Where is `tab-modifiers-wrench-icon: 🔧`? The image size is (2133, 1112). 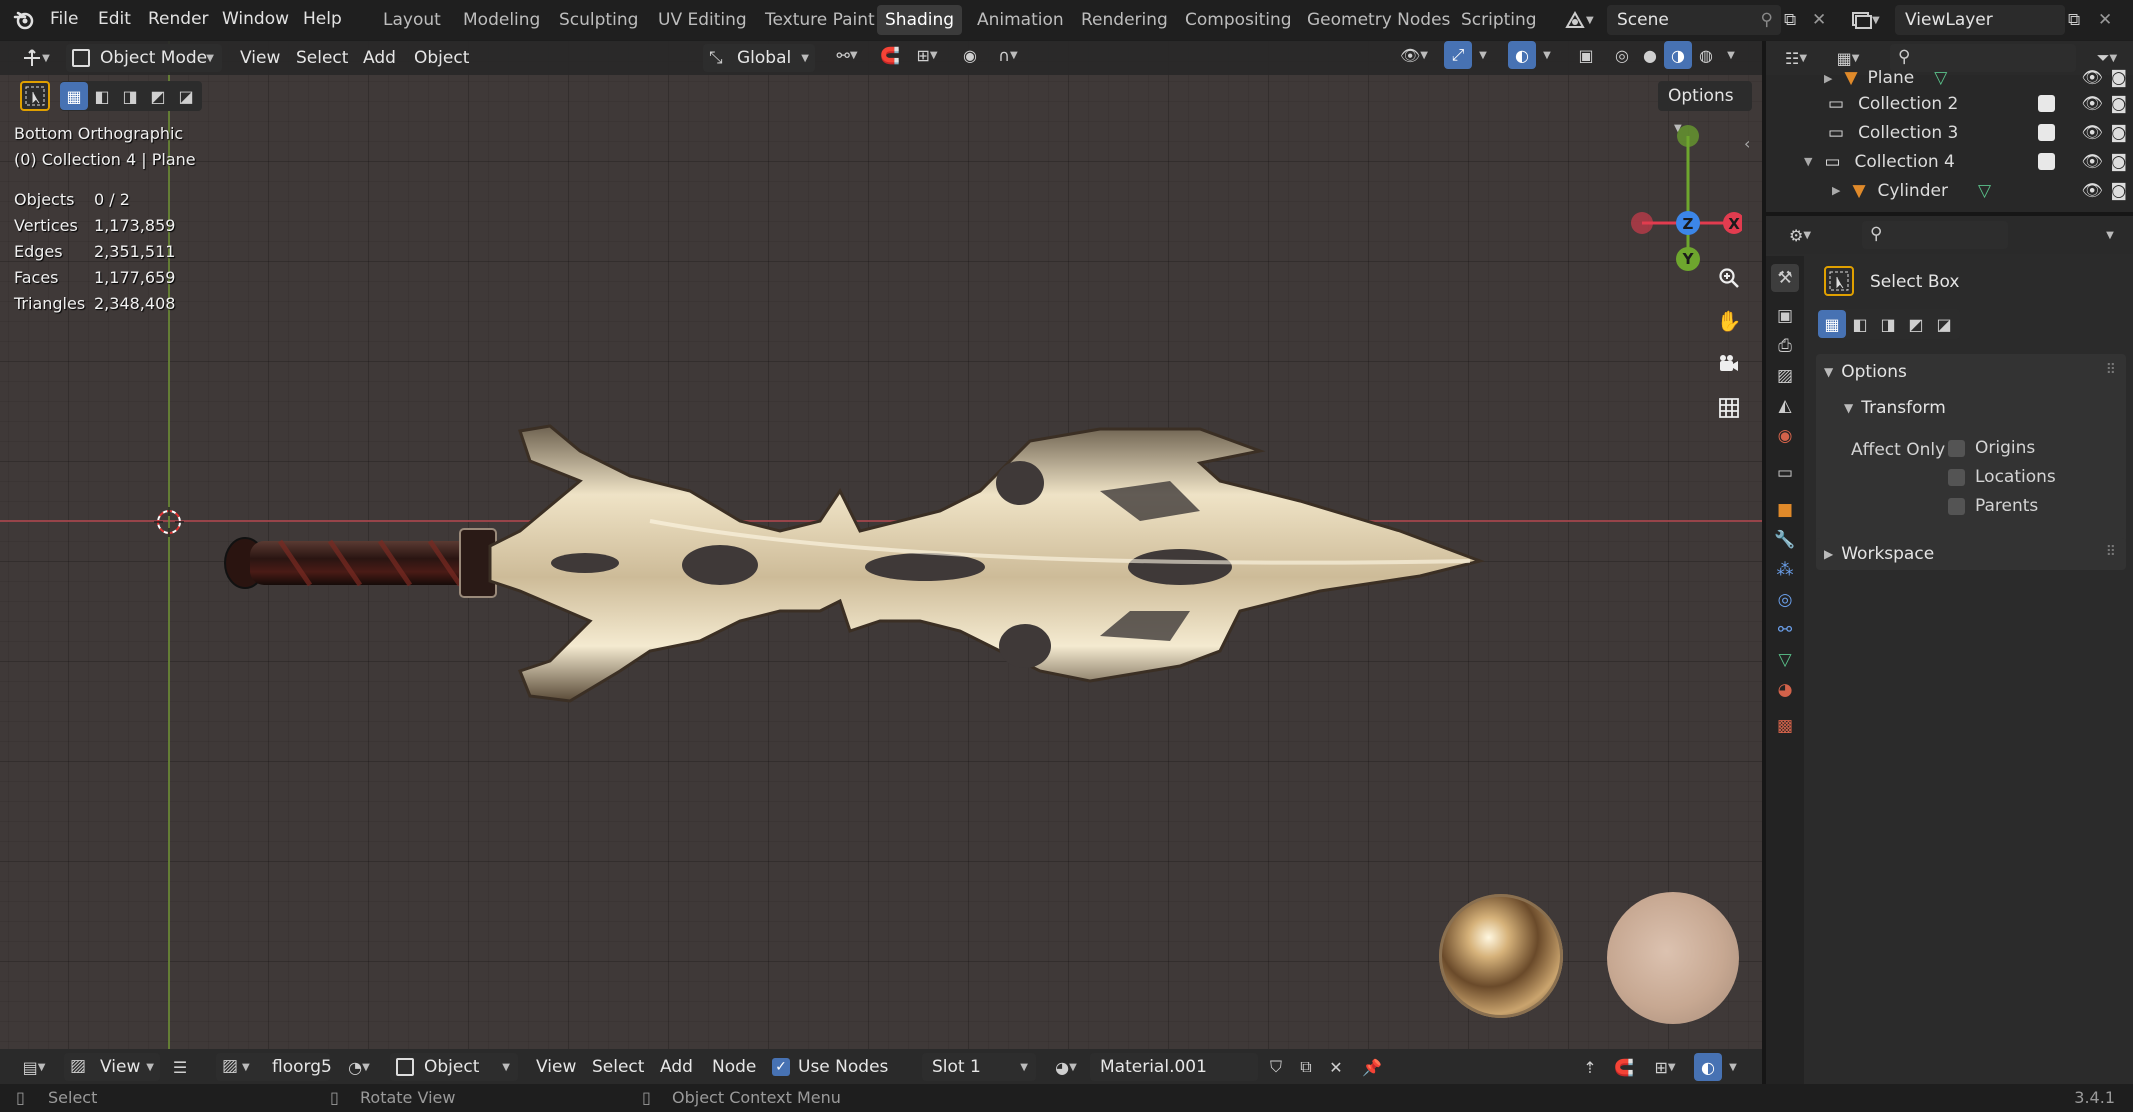 tab-modifiers-wrench-icon: 🔧 is located at coordinates (1785, 540).